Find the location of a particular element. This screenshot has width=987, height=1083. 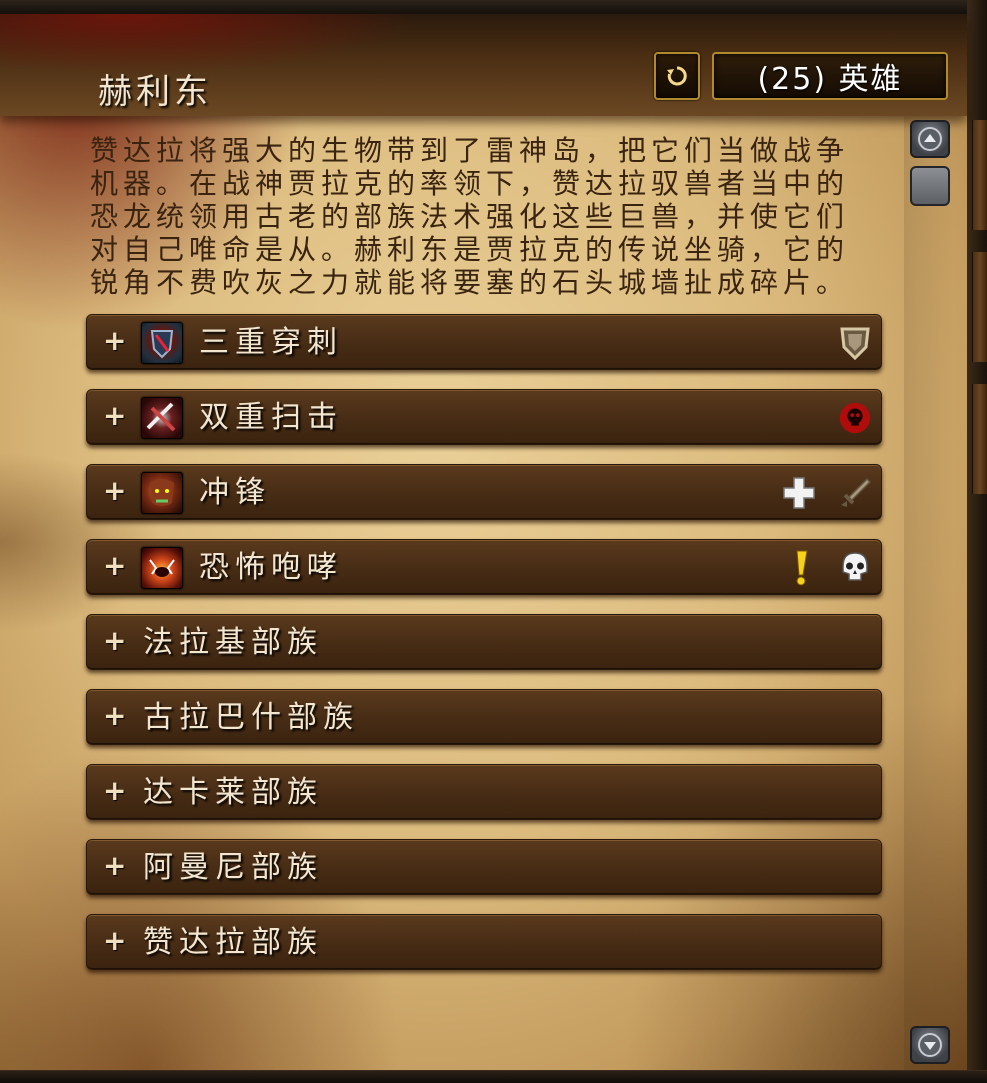

double-swipe-ability-icon is located at coordinates (162, 418).